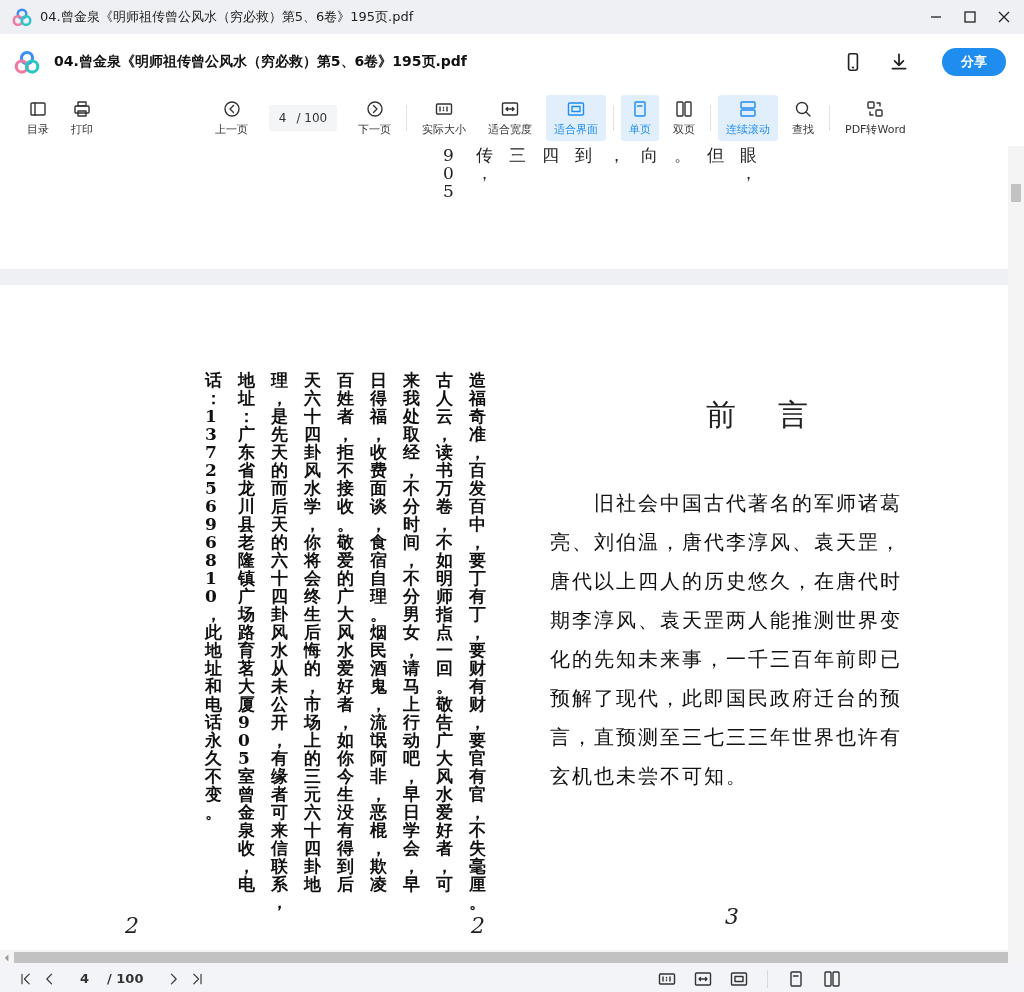 The height and width of the screenshot is (992, 1024). Describe the element at coordinates (683, 155) in the screenshot. I see `text-column: 。` at that location.